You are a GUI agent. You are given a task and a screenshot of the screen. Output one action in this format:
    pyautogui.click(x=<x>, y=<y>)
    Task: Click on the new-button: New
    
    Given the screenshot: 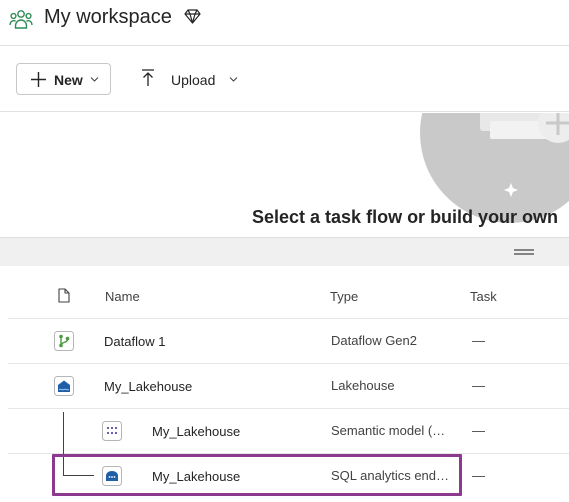 What is the action you would take?
    pyautogui.click(x=63, y=79)
    